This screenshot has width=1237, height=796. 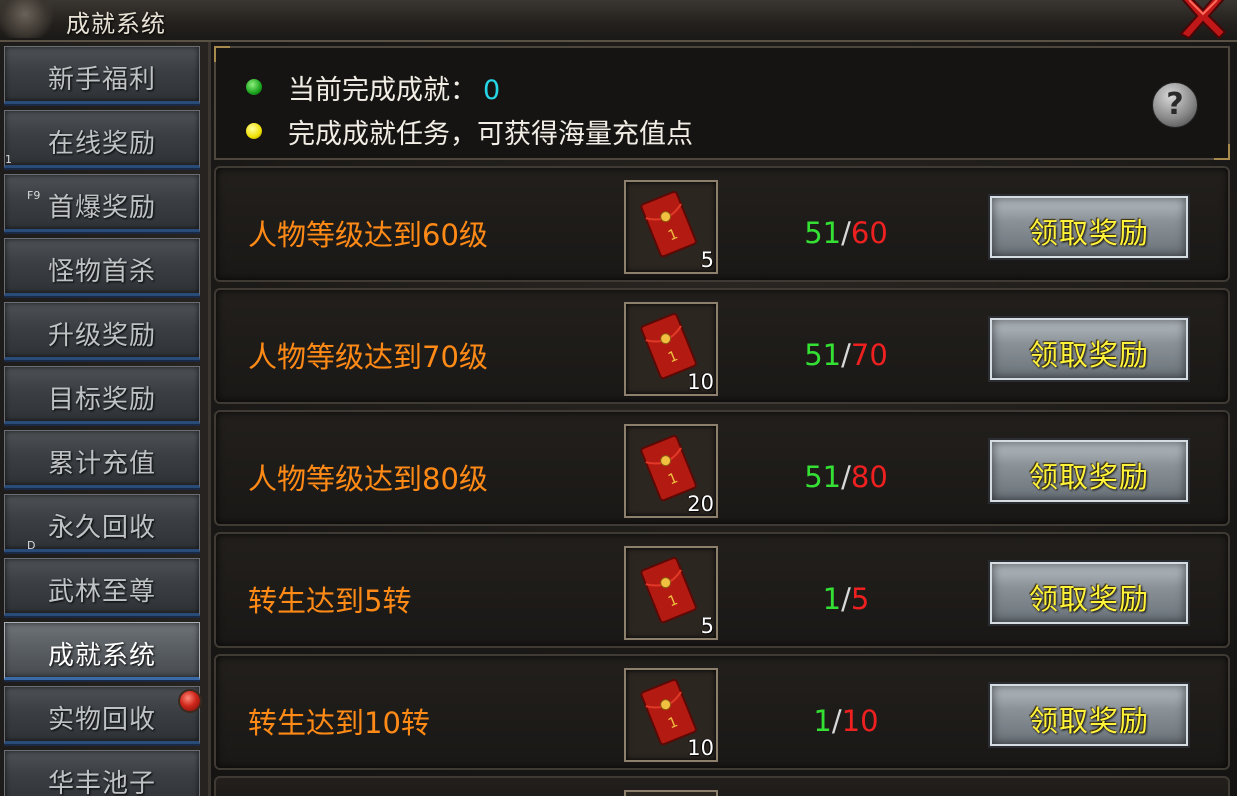 What do you see at coordinates (490, 134) in the screenshot?
I see `tip-text: 完成成就任务，可获得海量充值点` at bounding box center [490, 134].